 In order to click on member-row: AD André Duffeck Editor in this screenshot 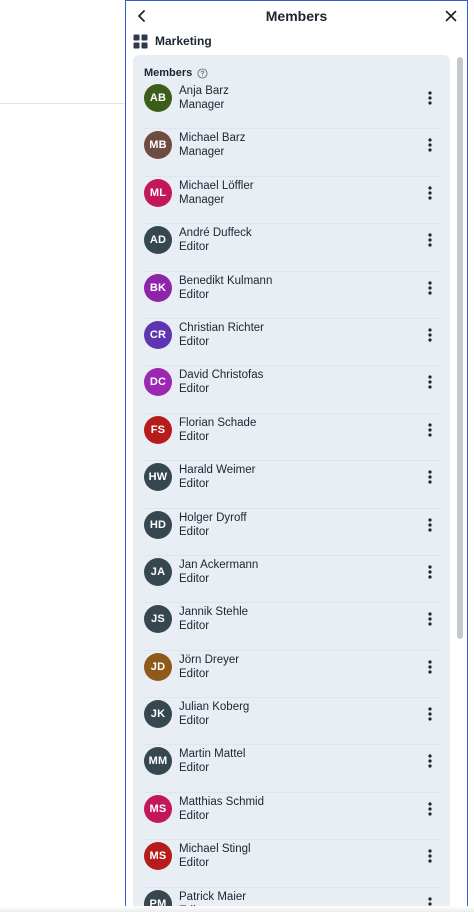, I will do `click(291, 248)`.